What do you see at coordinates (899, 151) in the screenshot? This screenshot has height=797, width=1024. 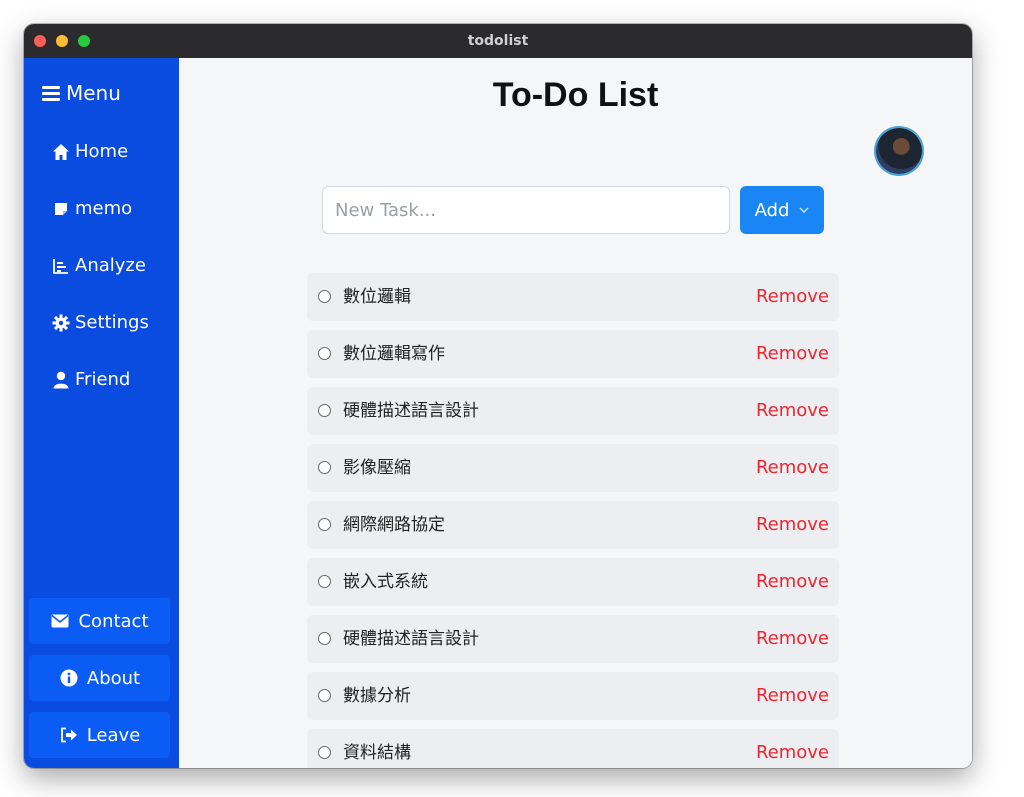 I see `avatar` at bounding box center [899, 151].